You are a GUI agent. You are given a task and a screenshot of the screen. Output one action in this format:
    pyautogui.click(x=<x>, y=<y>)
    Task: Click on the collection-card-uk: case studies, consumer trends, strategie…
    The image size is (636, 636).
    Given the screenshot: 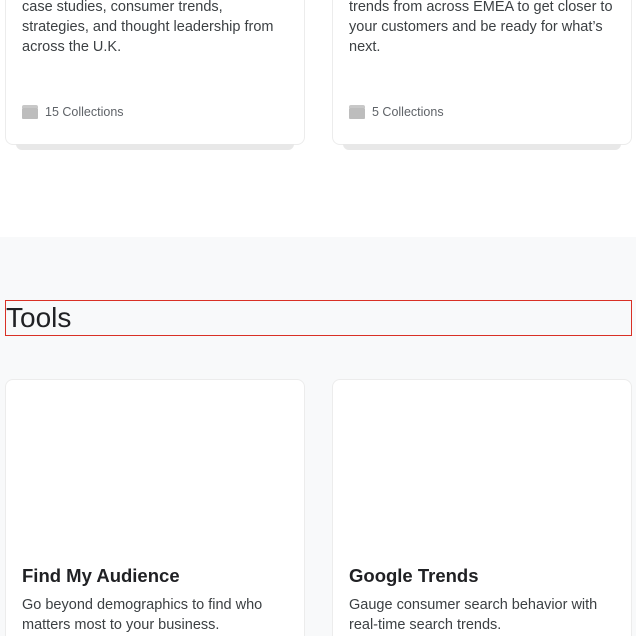 What is the action you would take?
    pyautogui.click(x=155, y=75)
    